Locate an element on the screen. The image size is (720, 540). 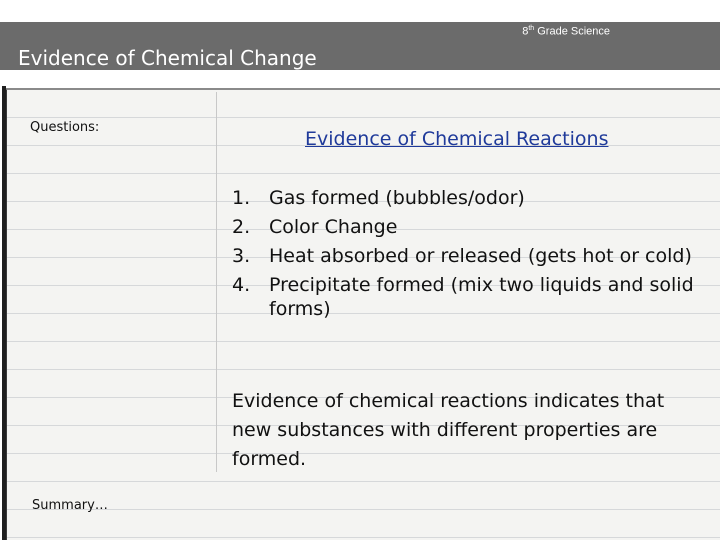
list-item: 1. Gas formed (bubbles/odor) is located at coordinates (472, 198).